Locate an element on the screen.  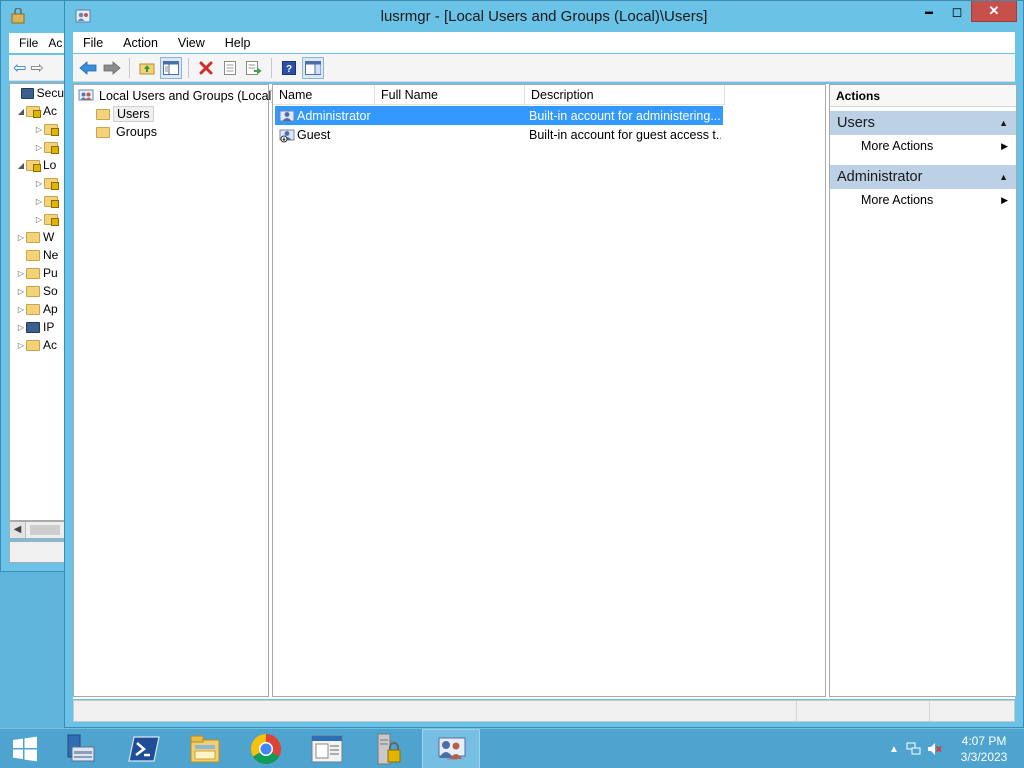
bw-menu-action: Ac is located at coordinates (55, 43).